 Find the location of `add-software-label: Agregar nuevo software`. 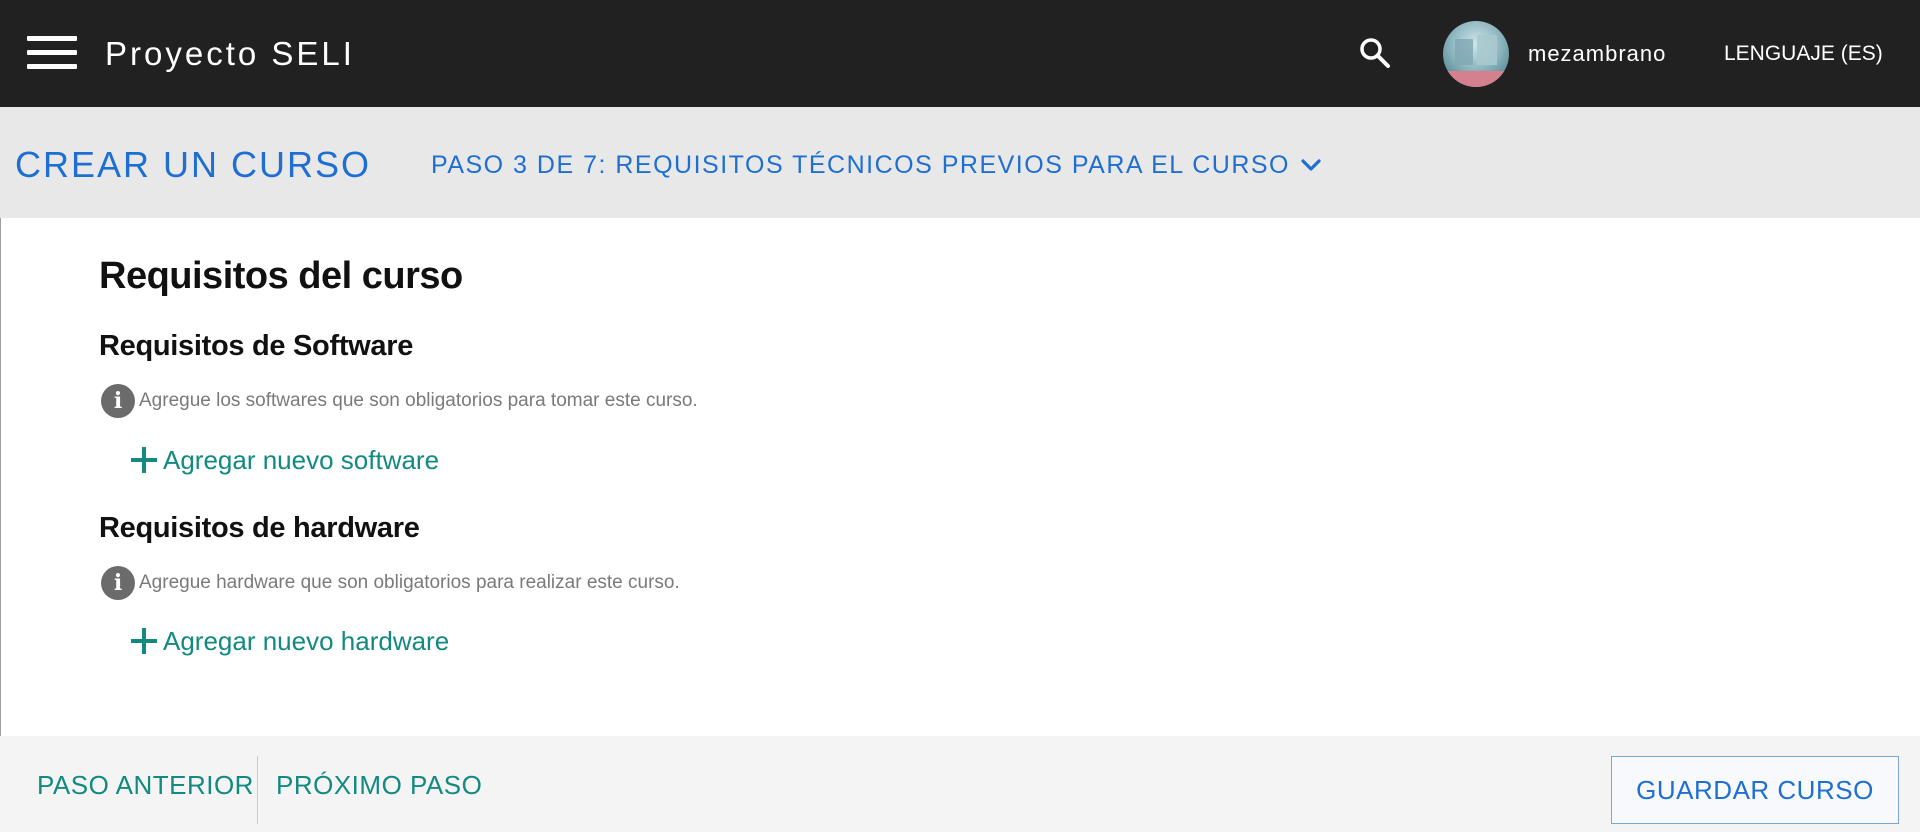

add-software-label: Agregar nuevo software is located at coordinates (301, 460).